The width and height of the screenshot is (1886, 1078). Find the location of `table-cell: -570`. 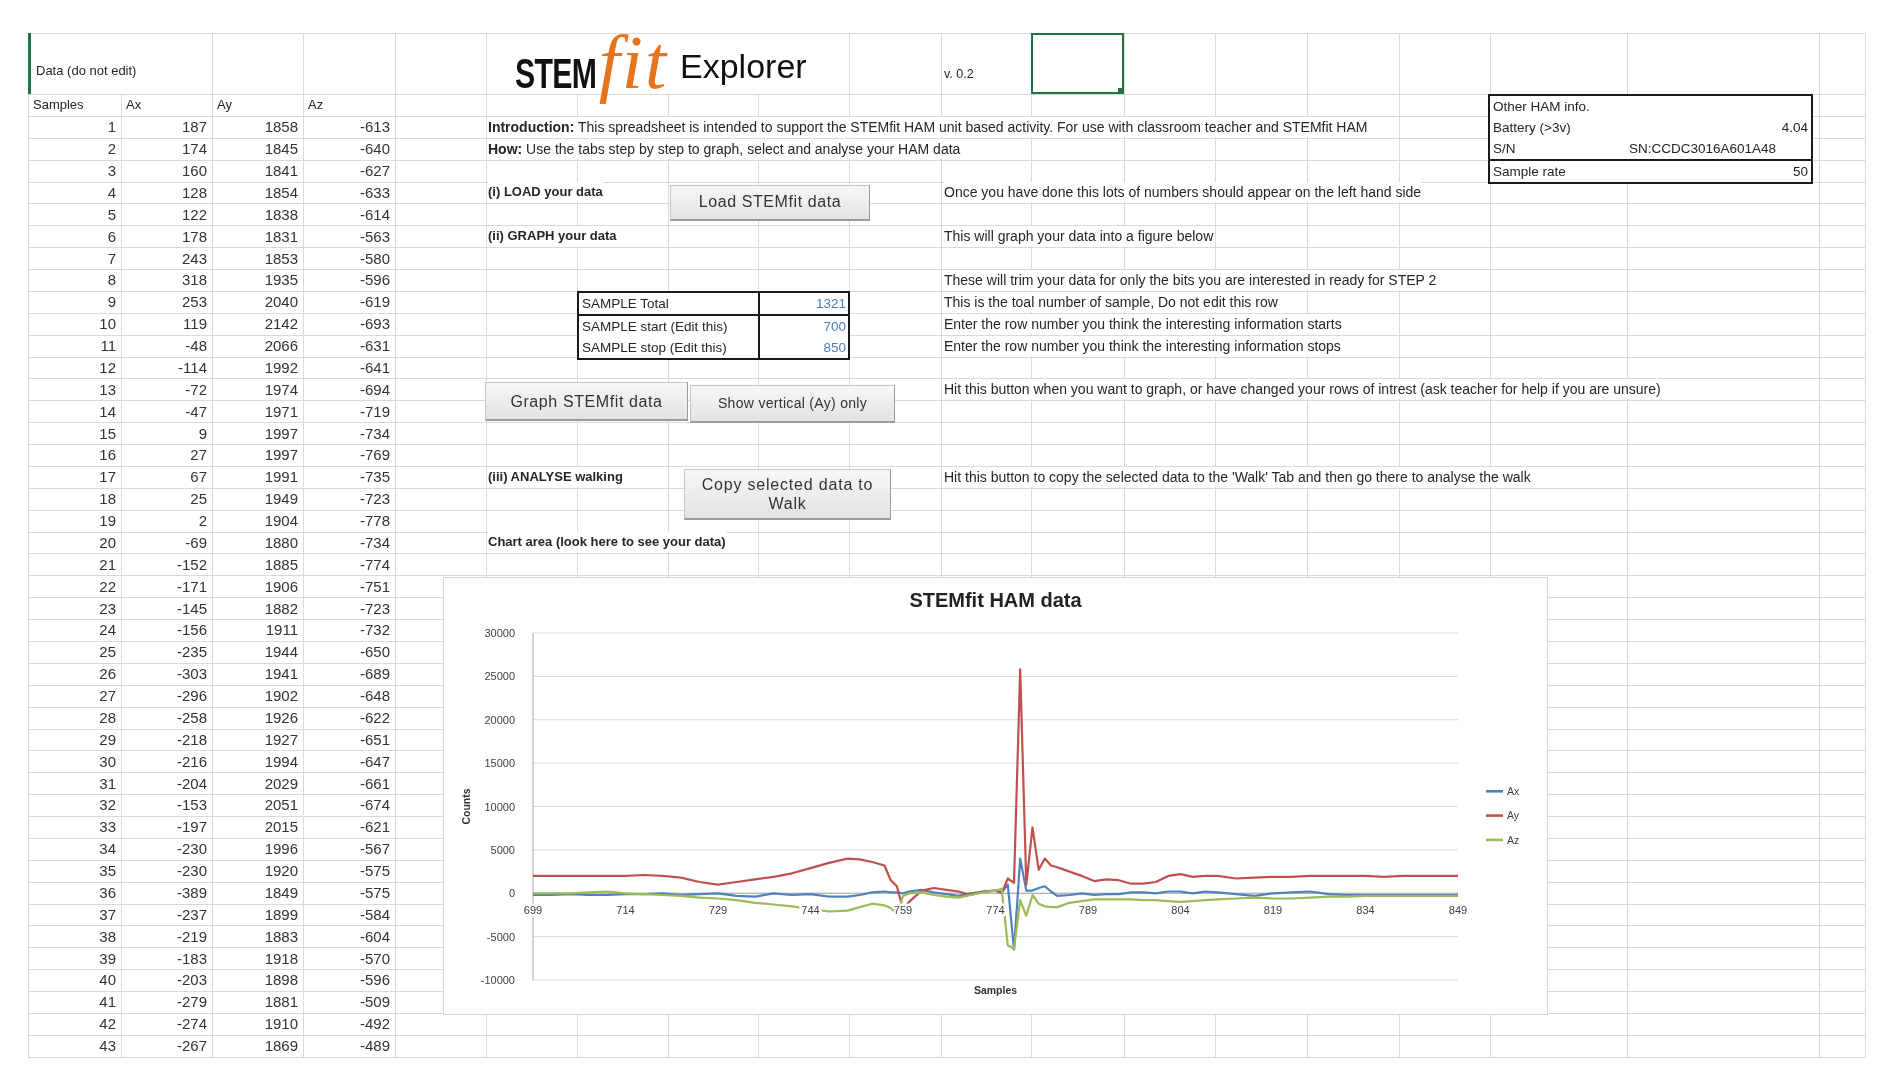

table-cell: -570 is located at coordinates (374, 958).